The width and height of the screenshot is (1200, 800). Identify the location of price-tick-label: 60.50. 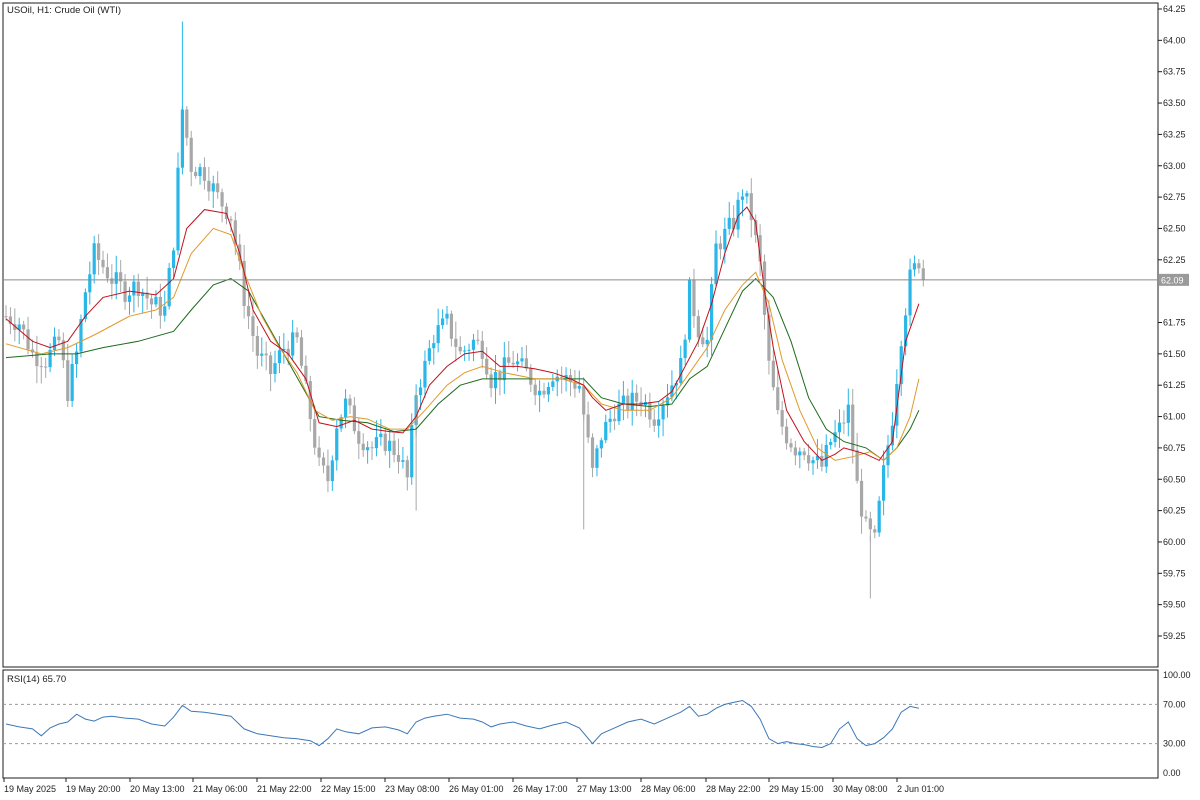
(1174, 479).